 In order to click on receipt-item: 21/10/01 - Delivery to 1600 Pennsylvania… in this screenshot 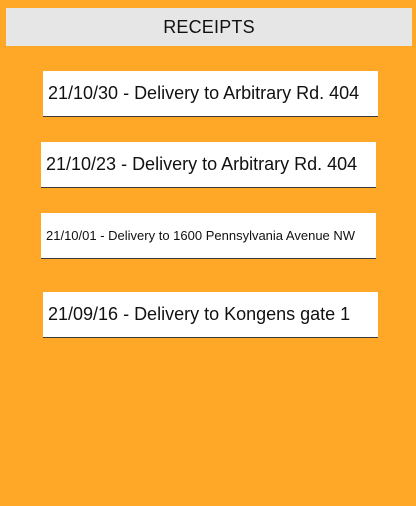, I will do `click(208, 236)`.